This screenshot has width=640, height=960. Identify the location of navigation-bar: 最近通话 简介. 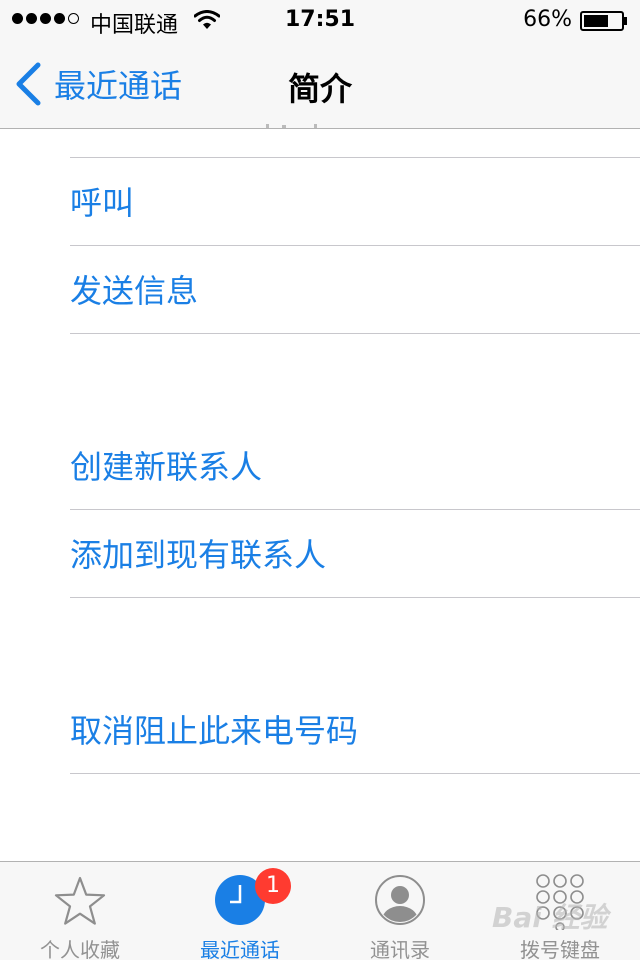
(320, 84).